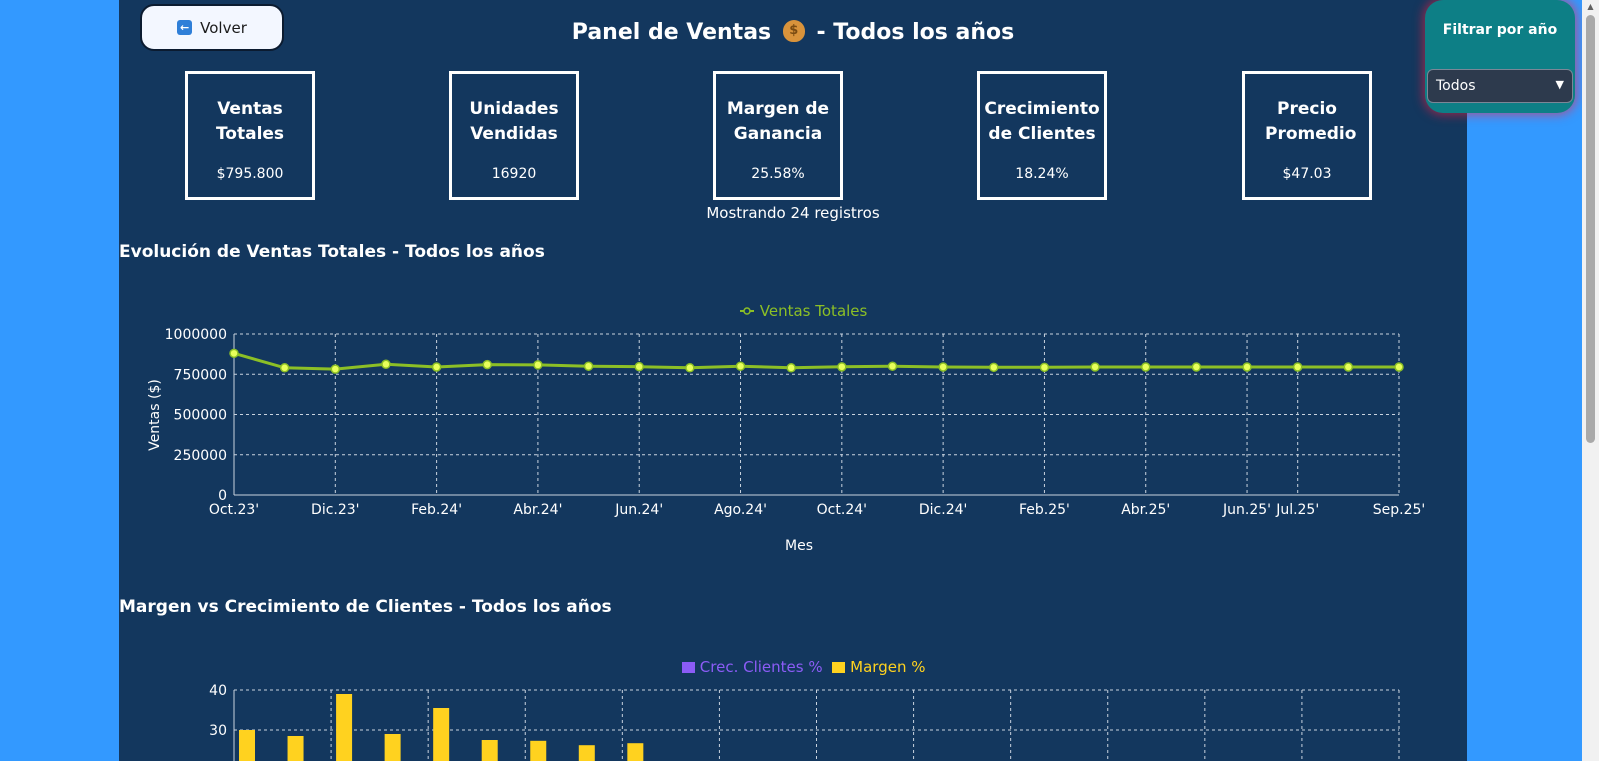 This screenshot has height=761, width=1599. What do you see at coordinates (638, 510) in the screenshot?
I see `x-tick-label: Jun.24'` at bounding box center [638, 510].